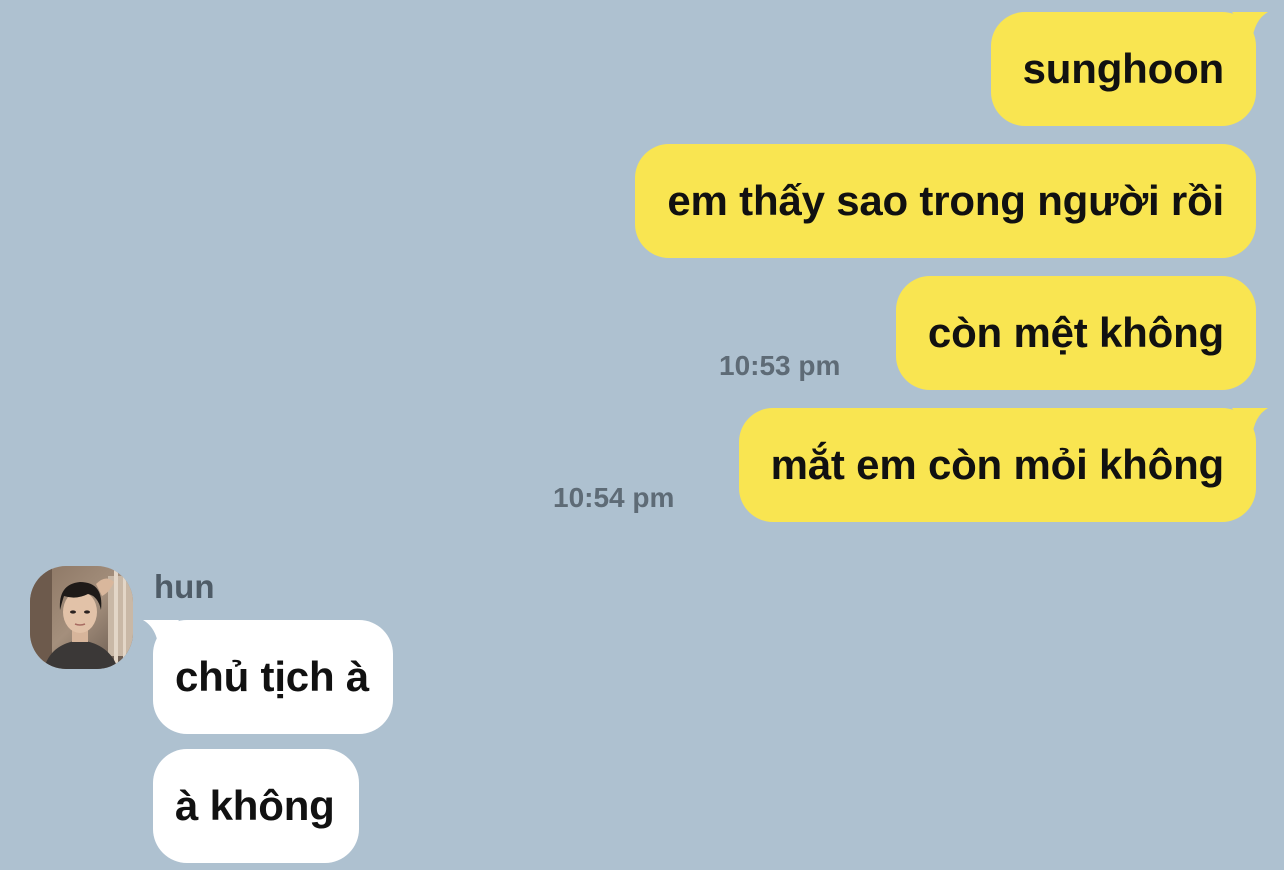  I want to click on message-text: mắt em còn mỏi không, so click(997, 464).